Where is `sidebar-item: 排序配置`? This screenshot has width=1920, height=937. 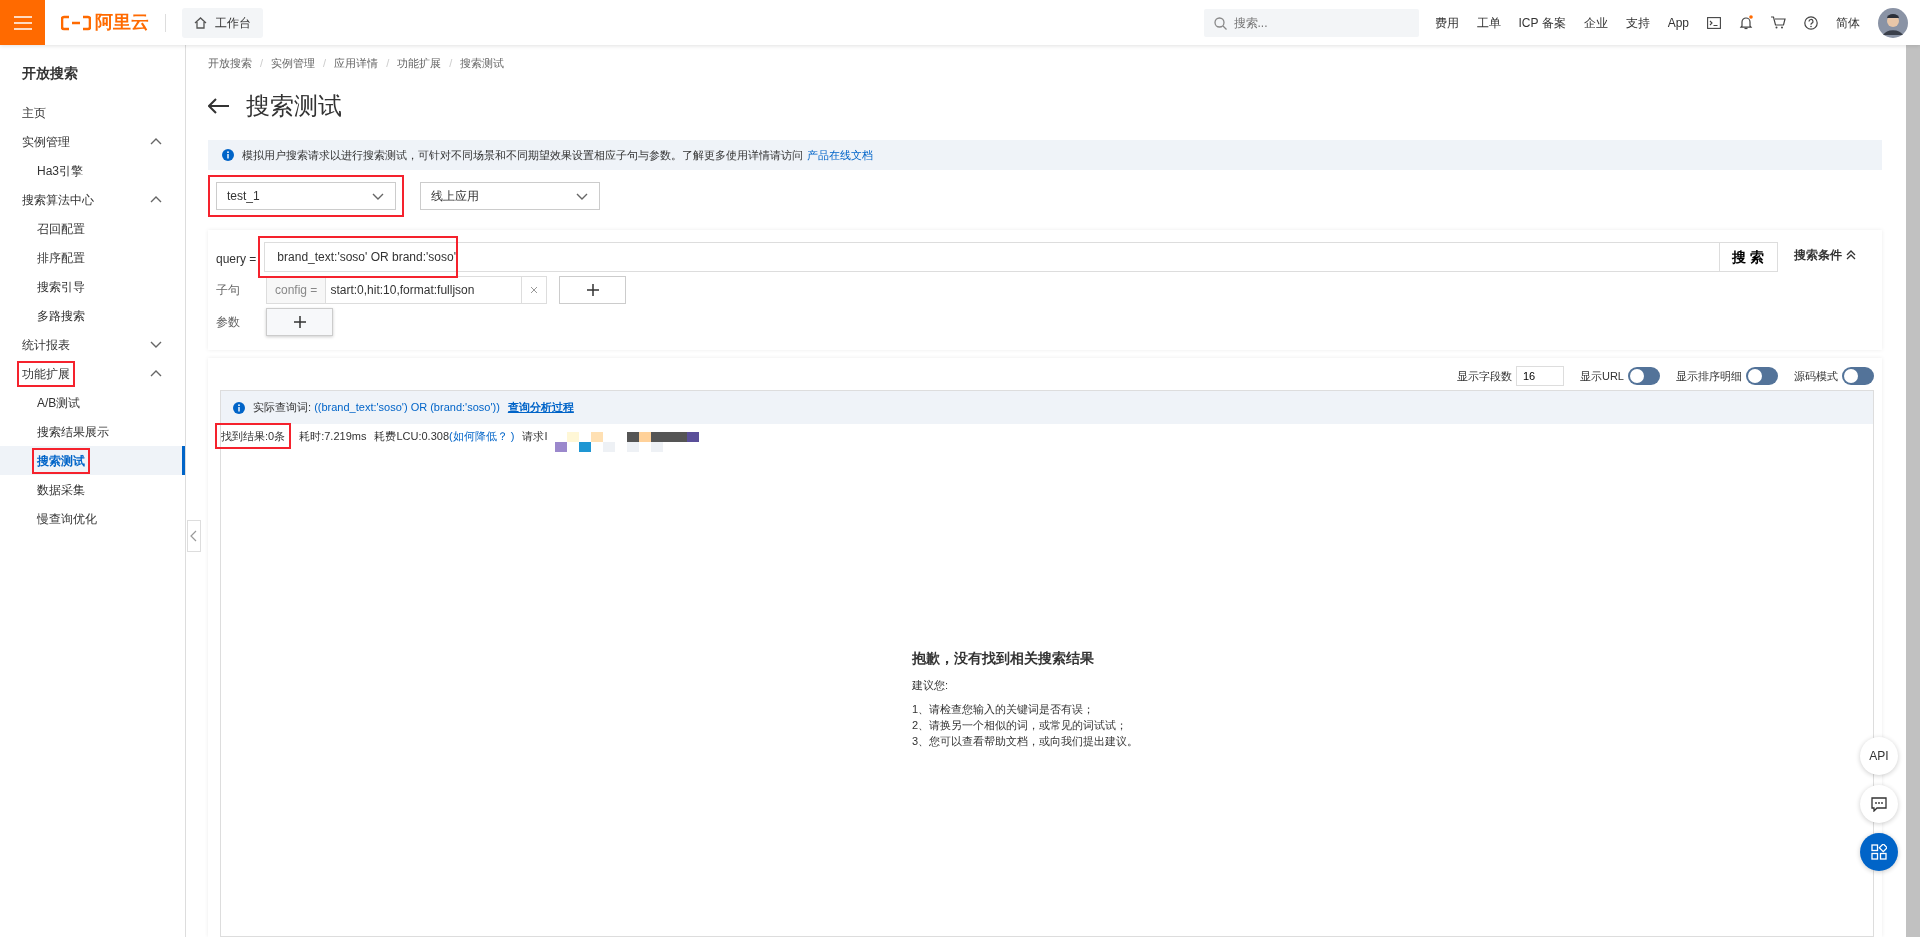 sidebar-item: 排序配置 is located at coordinates (92, 257).